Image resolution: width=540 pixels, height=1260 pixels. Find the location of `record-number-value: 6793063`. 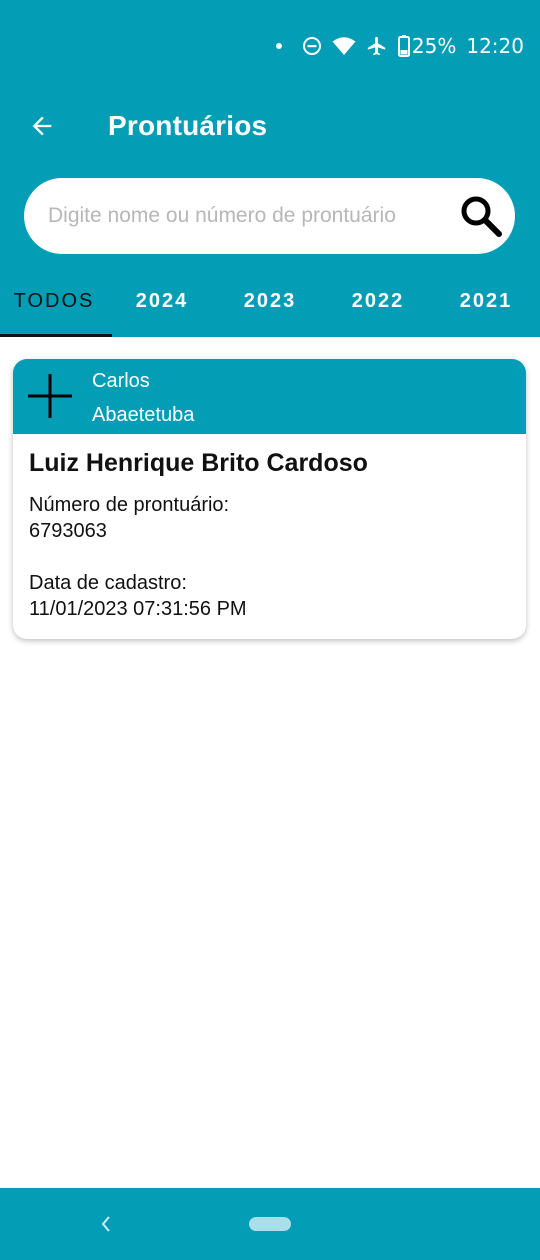

record-number-value: 6793063 is located at coordinates (68, 531).